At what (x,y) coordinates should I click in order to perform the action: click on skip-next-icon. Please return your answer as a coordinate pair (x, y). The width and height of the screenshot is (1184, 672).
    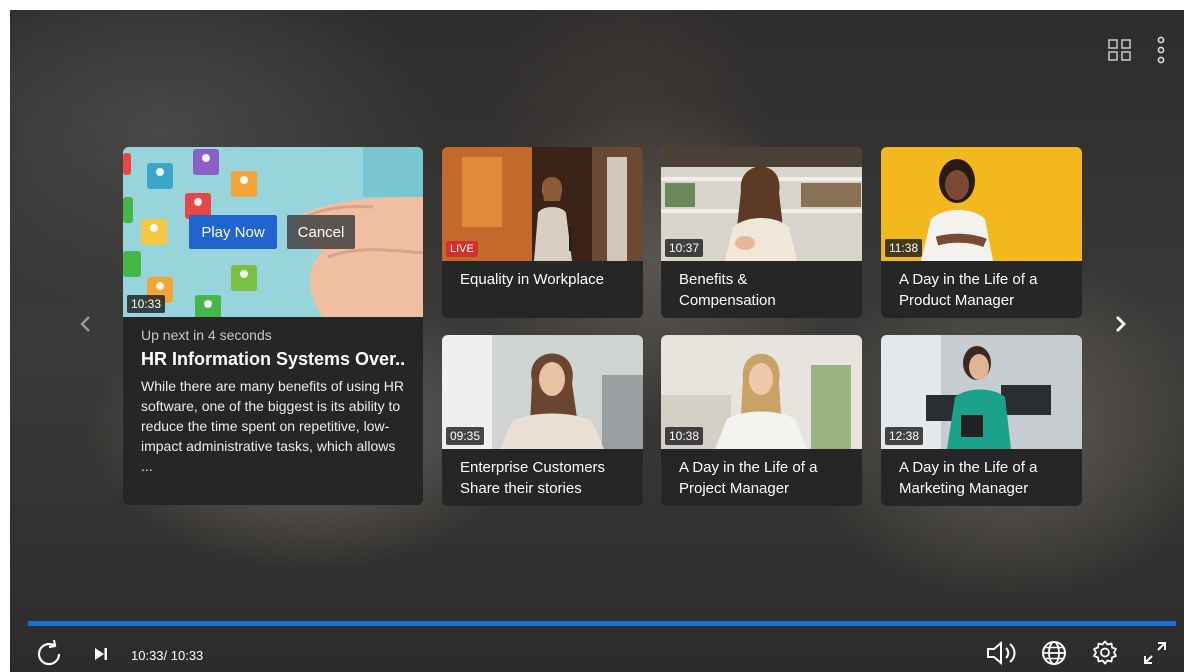
    Looking at the image, I should click on (101, 654).